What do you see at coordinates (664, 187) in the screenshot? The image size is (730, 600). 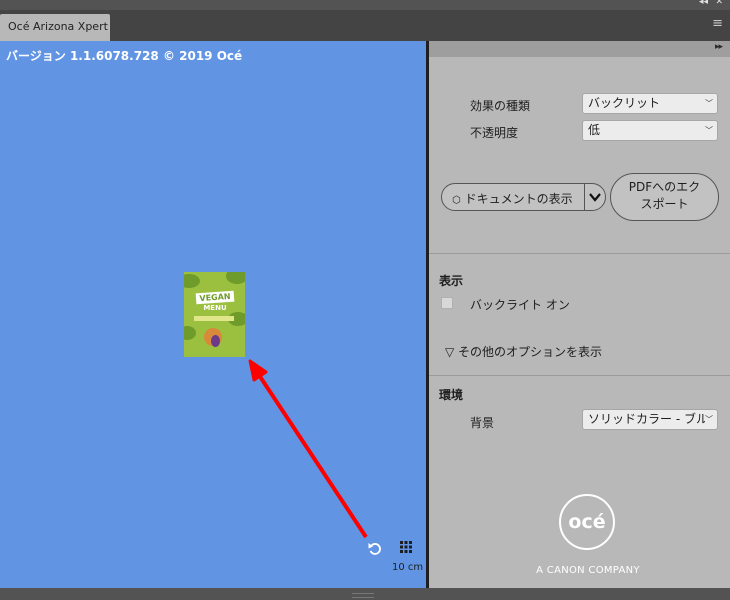 I see `pdf-export-label-line1: PDFへのエク` at bounding box center [664, 187].